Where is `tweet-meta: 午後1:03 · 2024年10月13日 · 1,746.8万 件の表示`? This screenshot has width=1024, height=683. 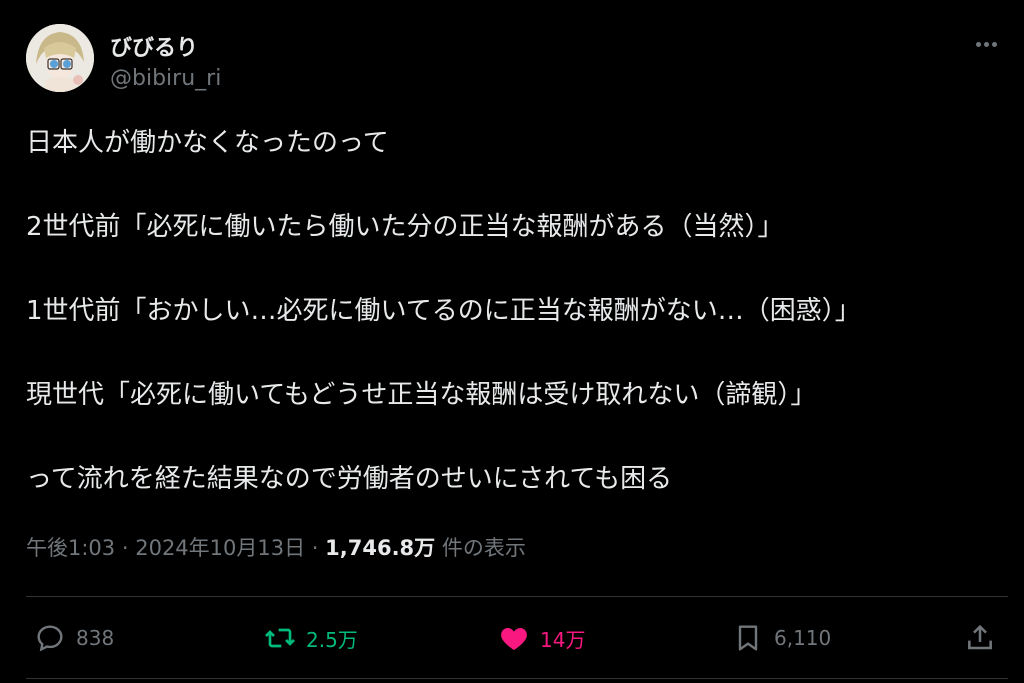 tweet-meta: 午後1:03 · 2024年10月13日 · 1,746.8万 件の表示 is located at coordinates (276, 547).